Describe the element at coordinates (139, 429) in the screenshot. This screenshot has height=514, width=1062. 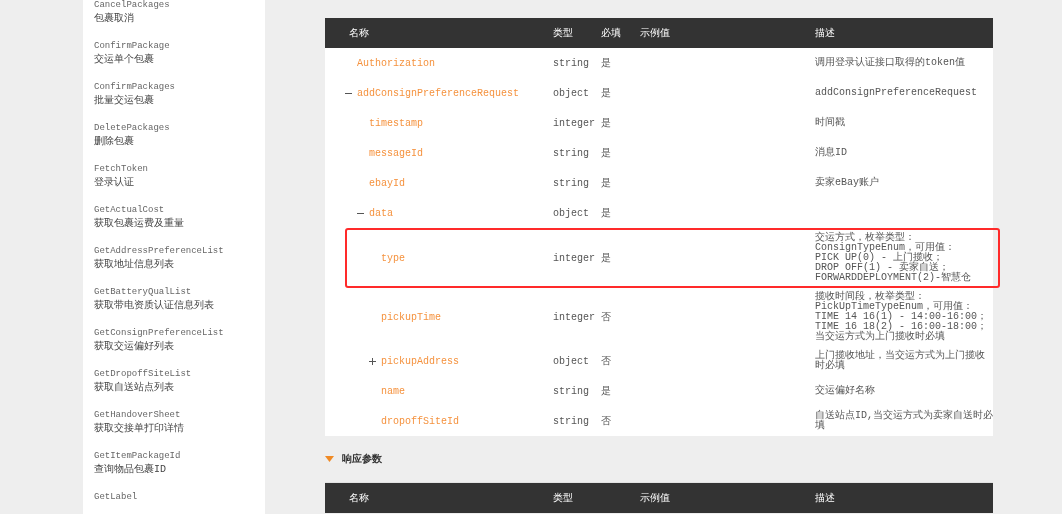
I see `api-description: 获取交接单打印详情` at that location.